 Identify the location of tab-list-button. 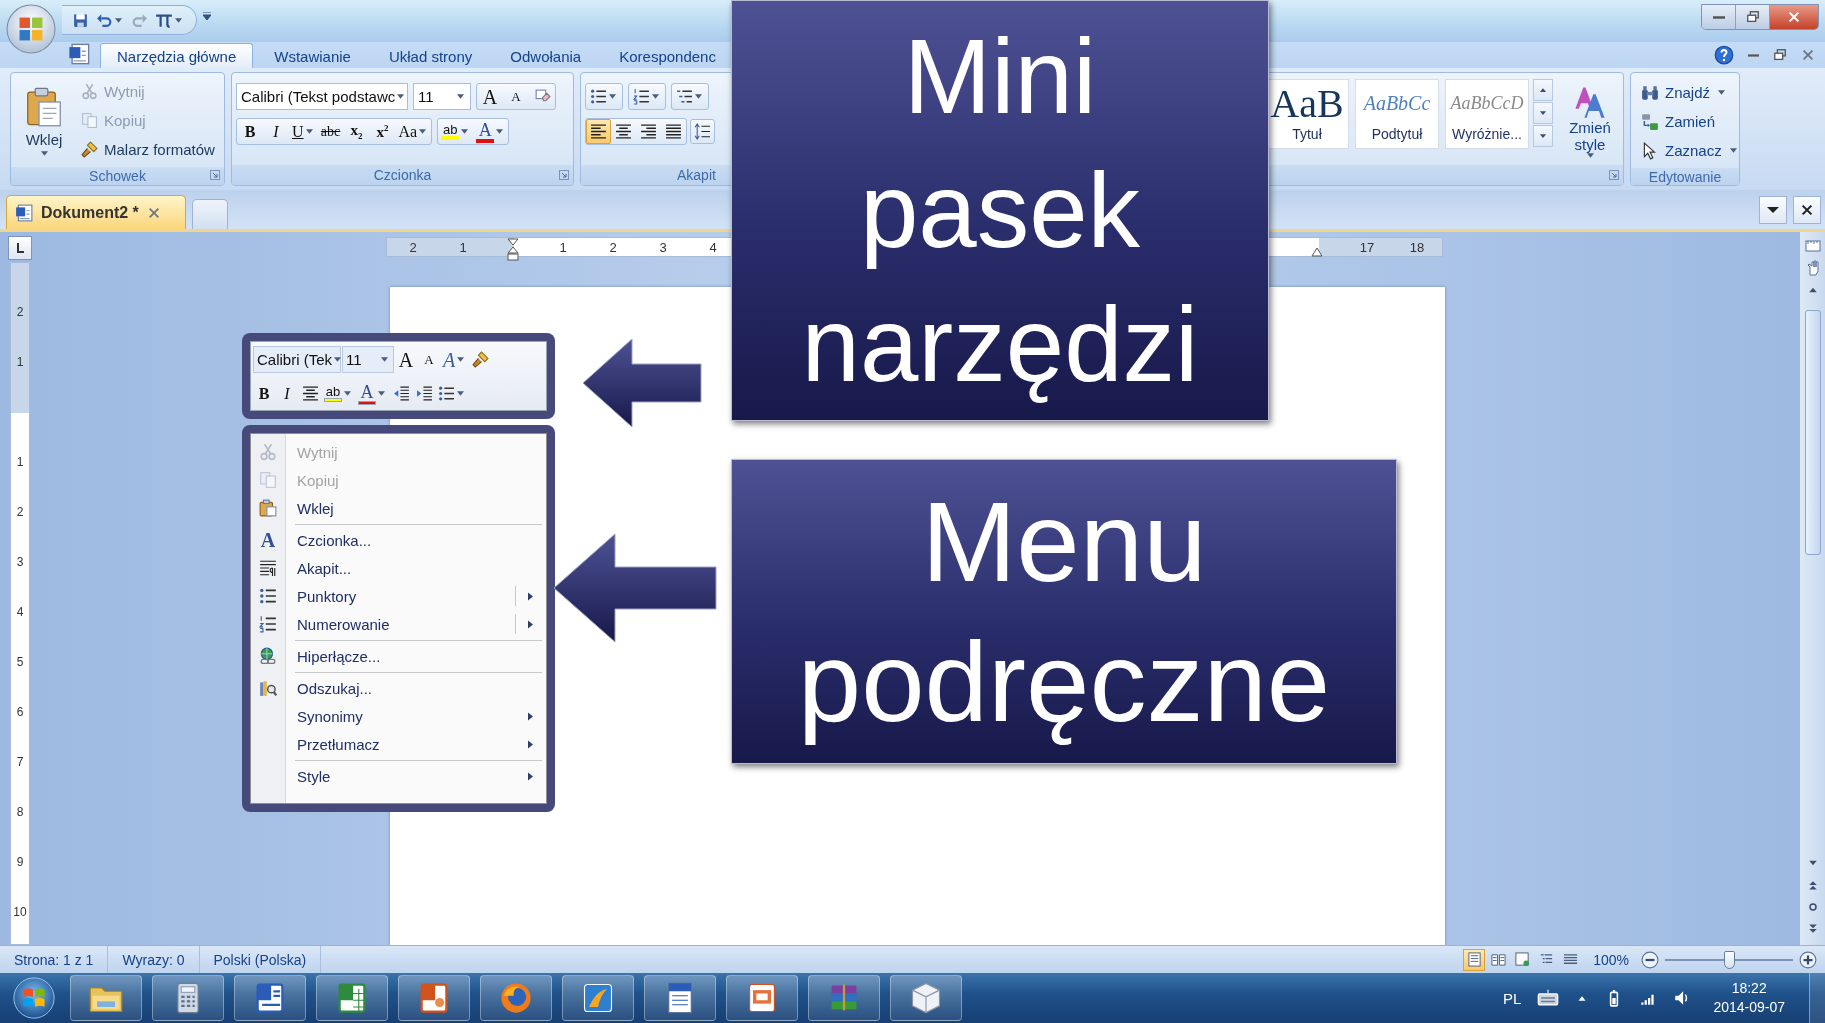
(1773, 209).